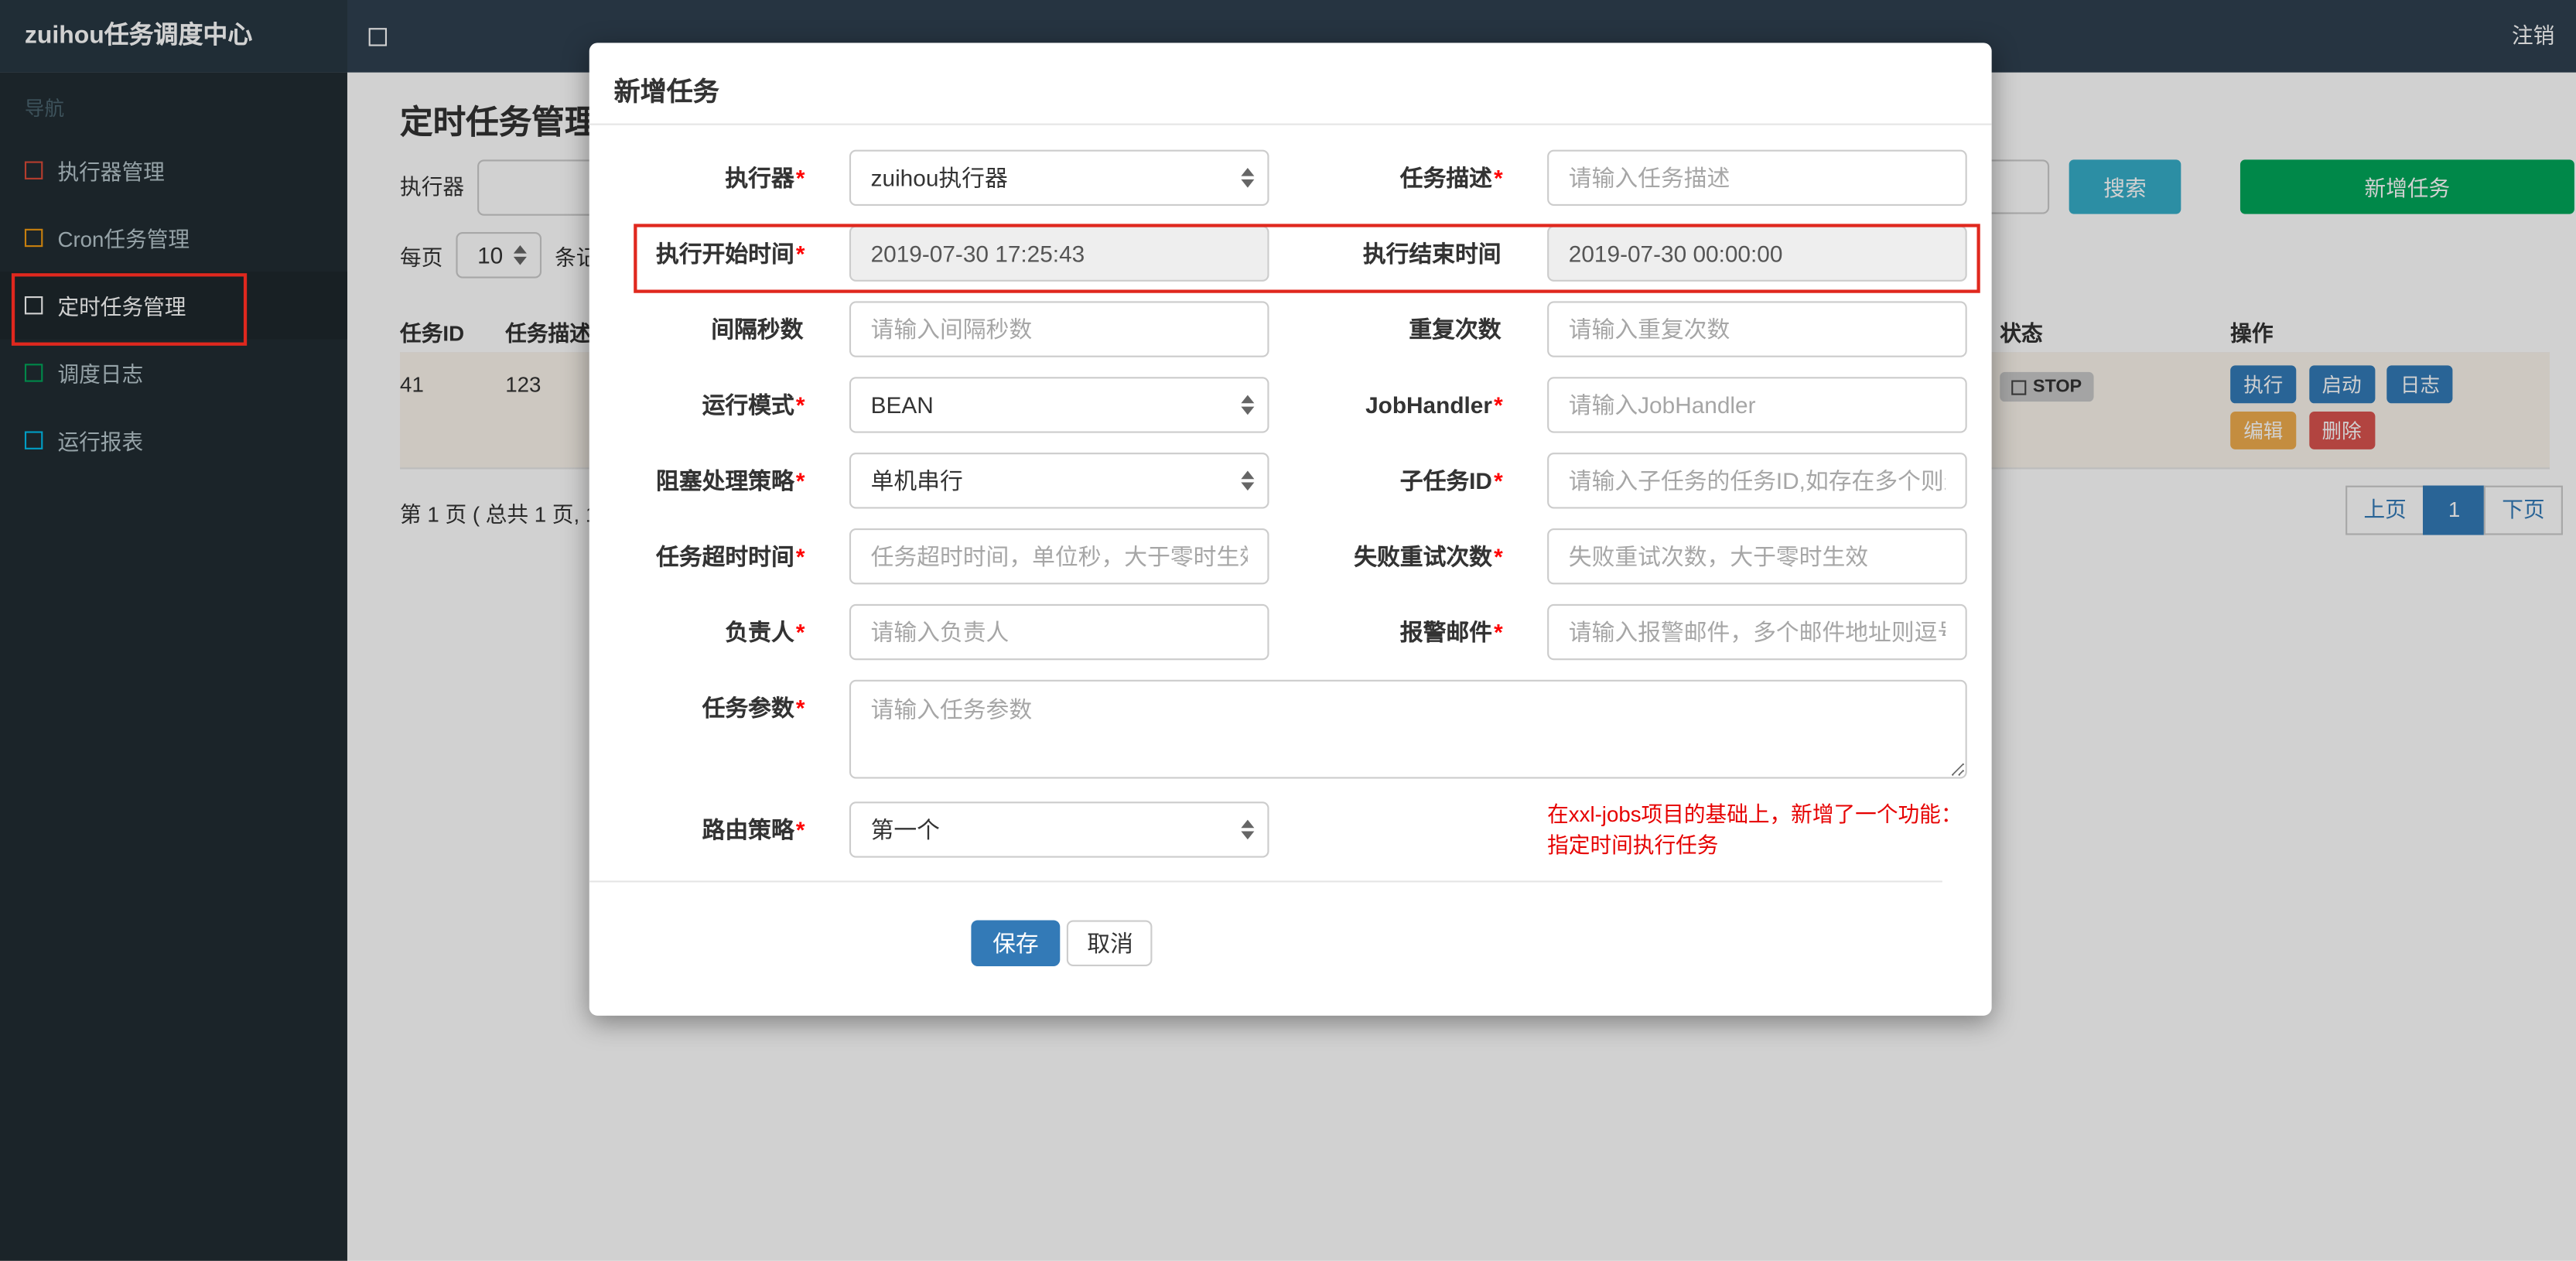 The height and width of the screenshot is (1261, 2576). Describe the element at coordinates (1408, 729) in the screenshot. I see `job-param-textarea` at that location.